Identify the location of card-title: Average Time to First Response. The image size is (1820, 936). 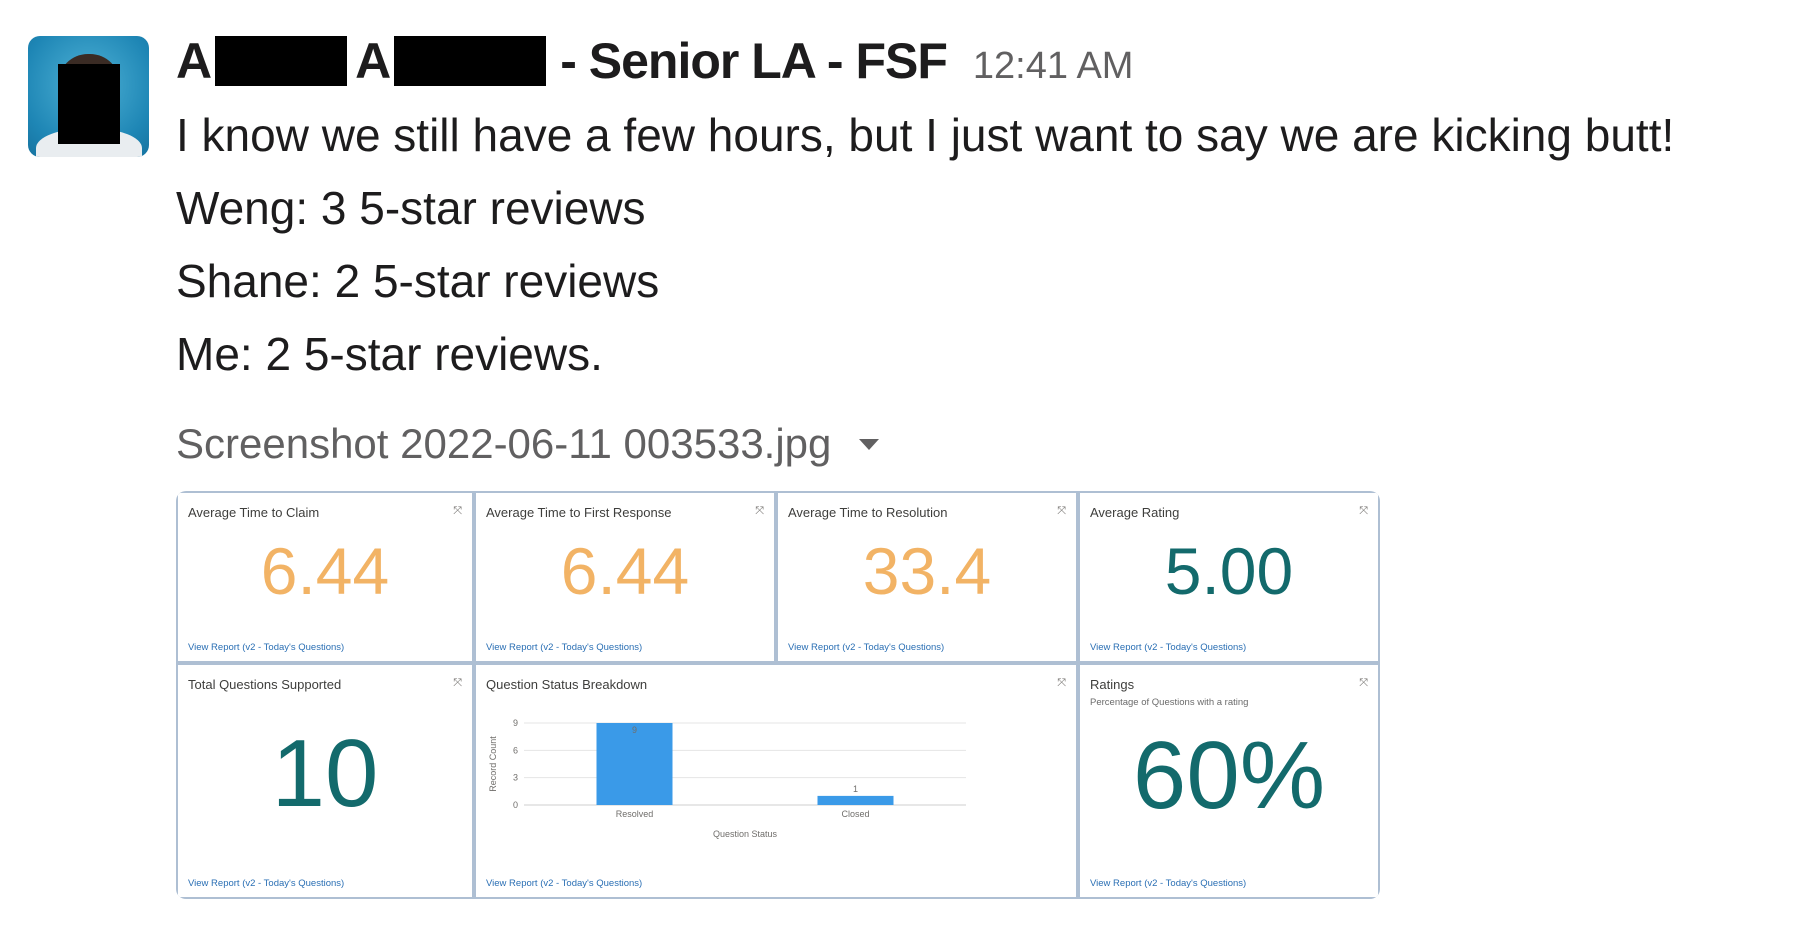
(579, 512).